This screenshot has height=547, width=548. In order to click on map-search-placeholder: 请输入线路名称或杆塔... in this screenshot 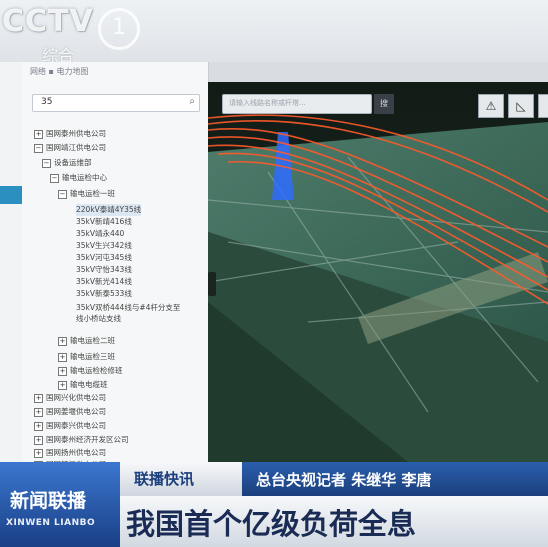, I will do `click(267, 103)`.